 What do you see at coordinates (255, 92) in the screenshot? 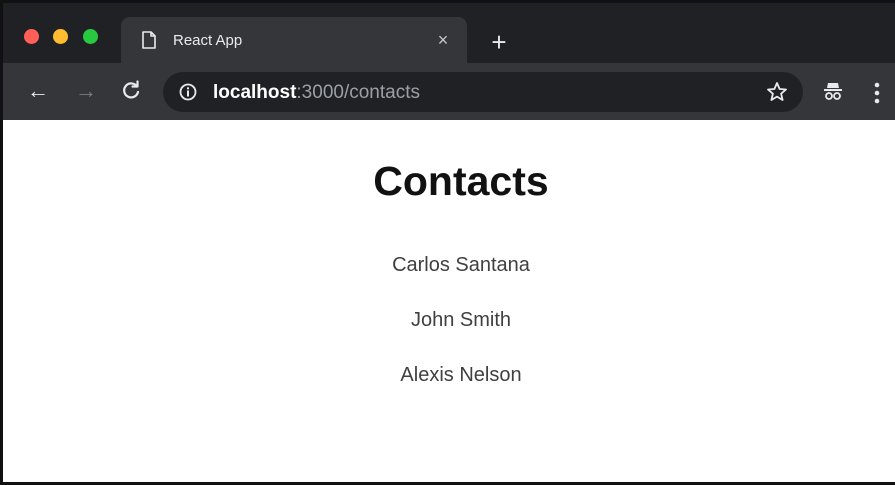
I see `url-host: localhost` at bounding box center [255, 92].